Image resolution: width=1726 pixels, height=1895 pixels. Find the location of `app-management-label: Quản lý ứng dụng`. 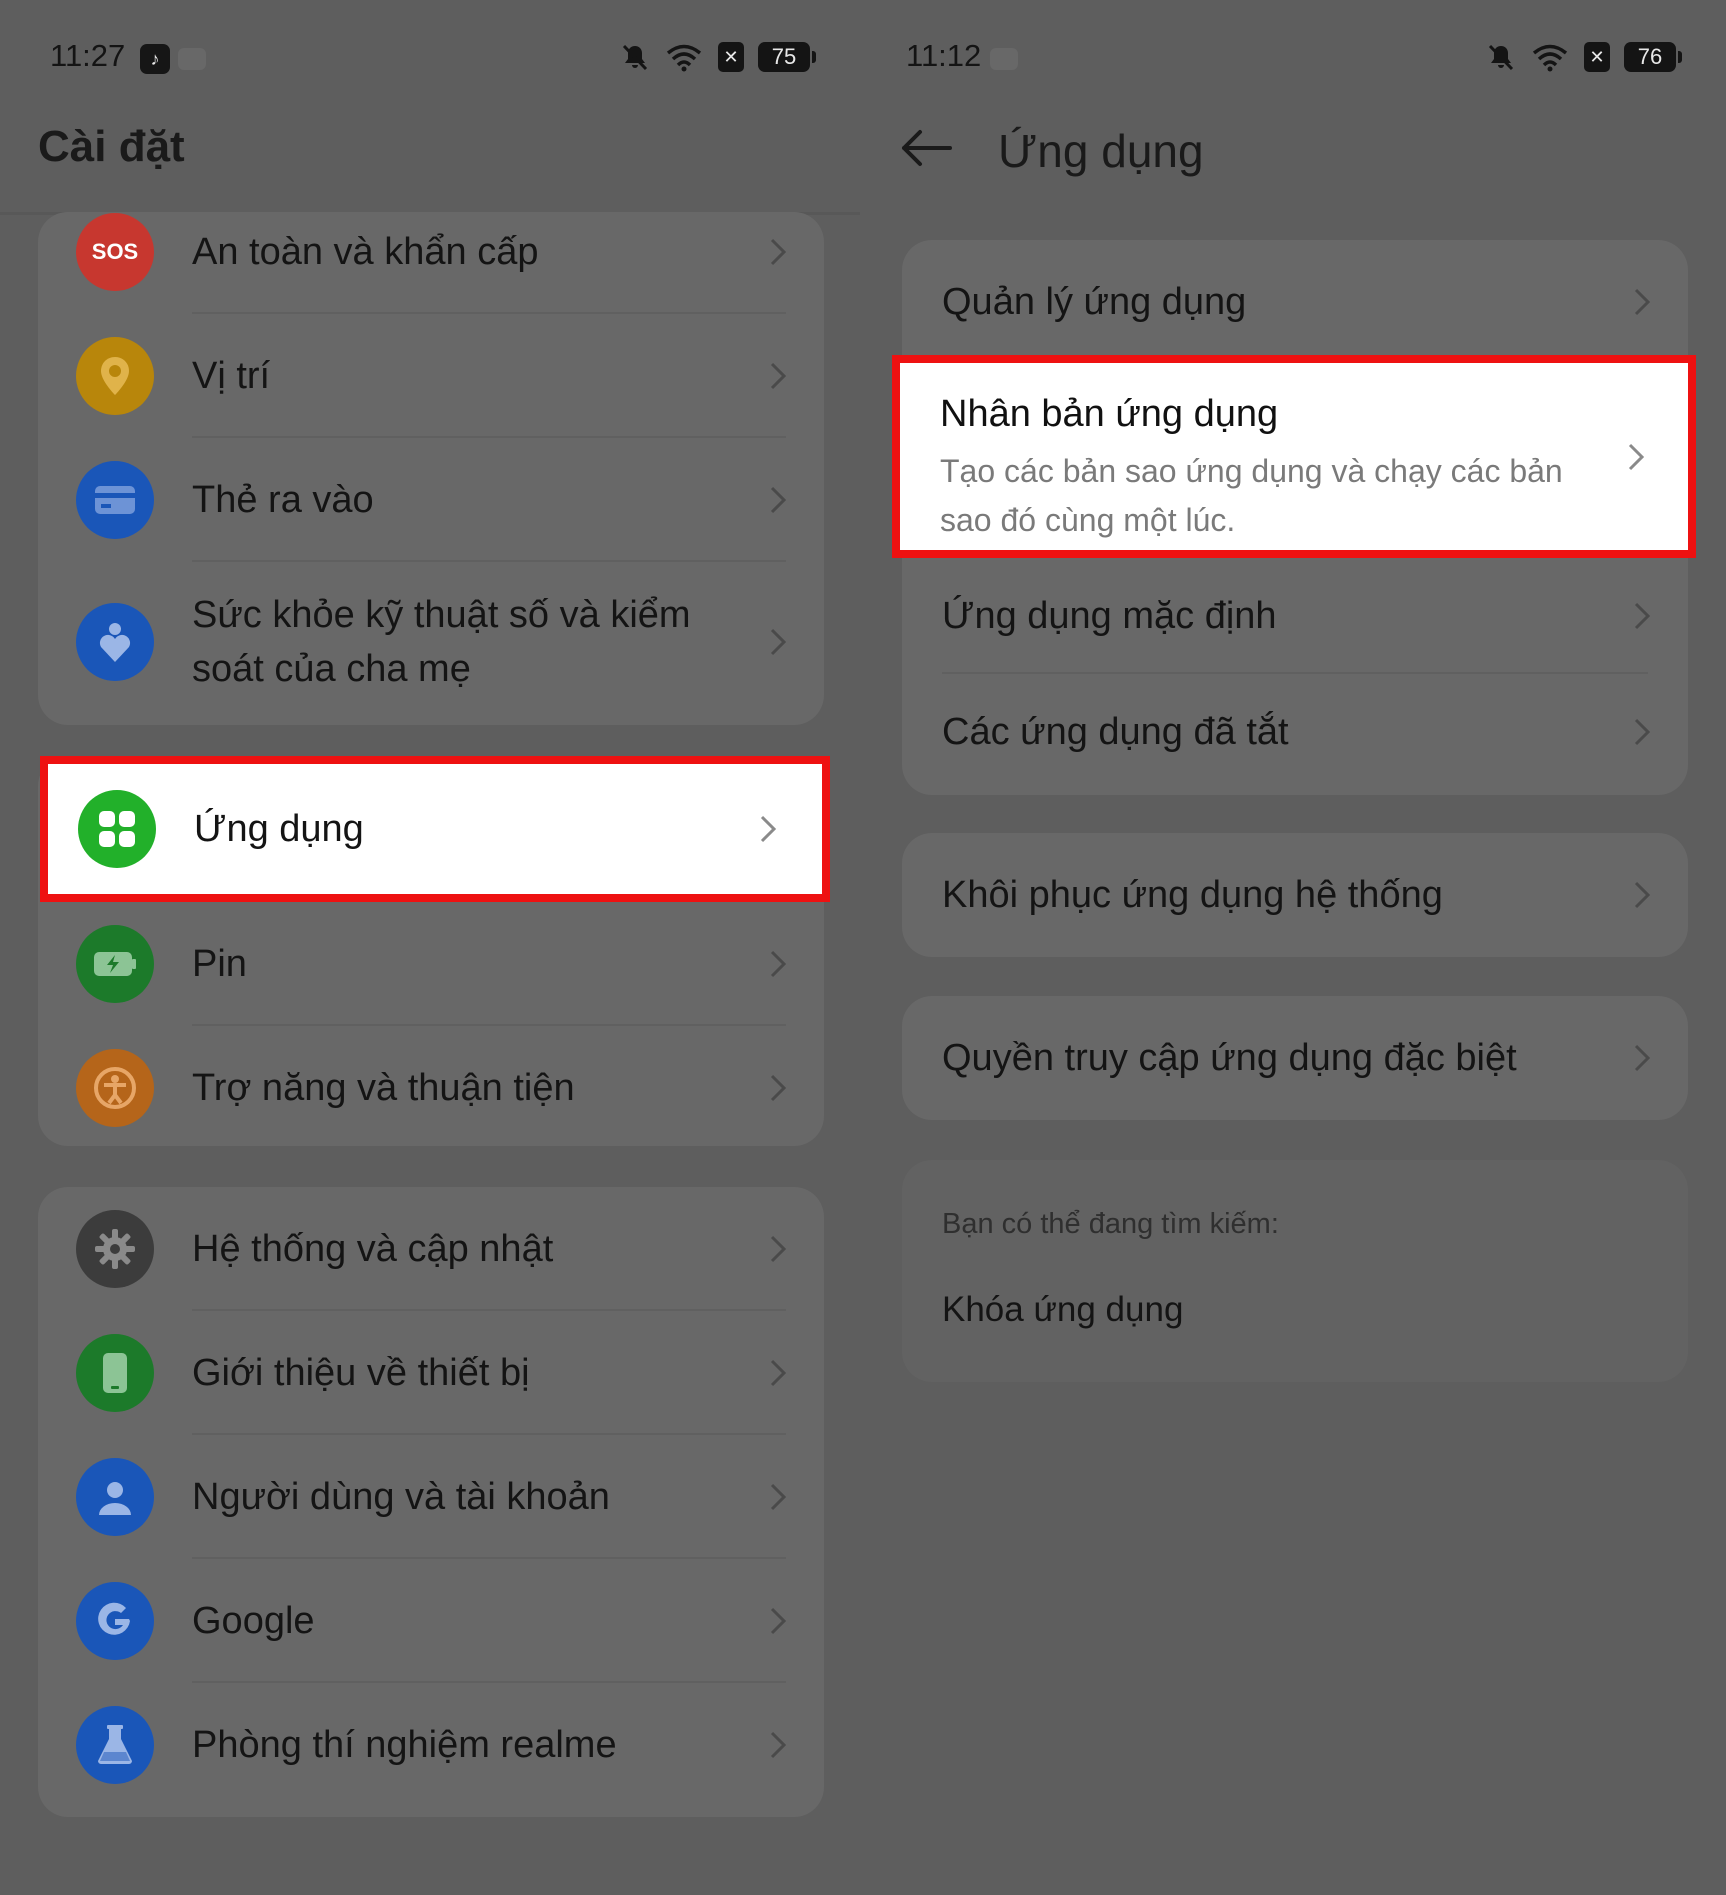

app-management-label: Quản lý ứng dụng is located at coordinates (1094, 302).